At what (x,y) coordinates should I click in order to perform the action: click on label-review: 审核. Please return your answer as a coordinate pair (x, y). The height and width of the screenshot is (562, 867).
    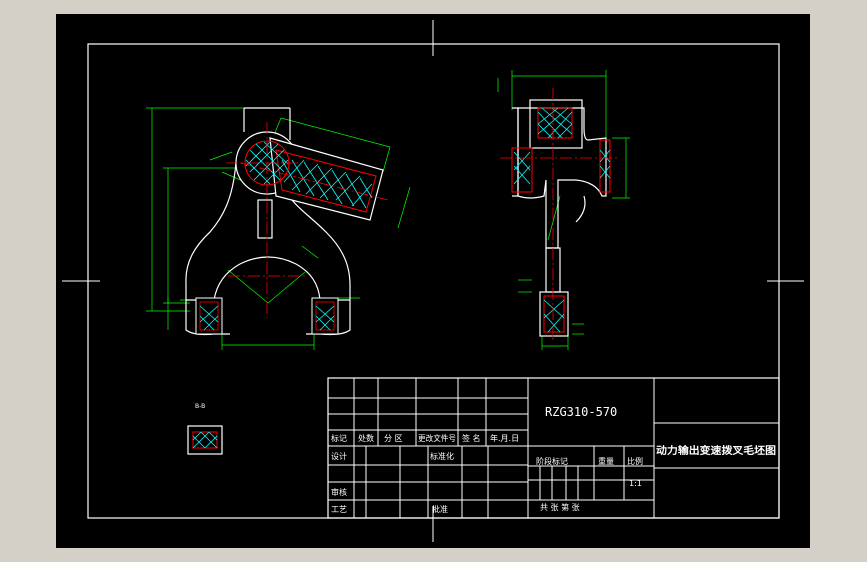
    Looking at the image, I should click on (339, 492).